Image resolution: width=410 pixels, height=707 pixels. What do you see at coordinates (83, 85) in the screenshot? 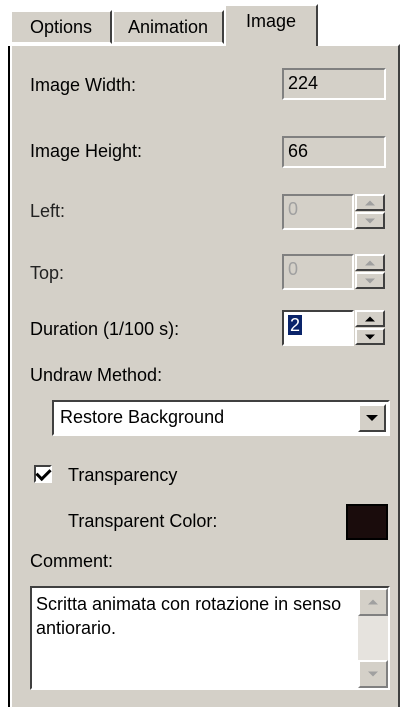
I see `image-width-label: Image Width:` at bounding box center [83, 85].